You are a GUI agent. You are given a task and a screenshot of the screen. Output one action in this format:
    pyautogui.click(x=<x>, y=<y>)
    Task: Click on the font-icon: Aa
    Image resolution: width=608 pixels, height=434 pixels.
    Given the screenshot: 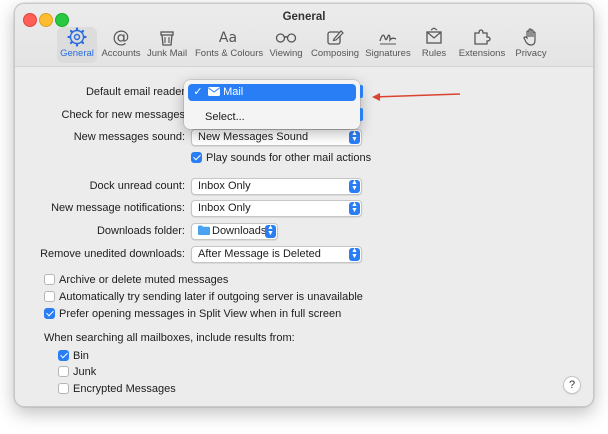 What is the action you would take?
    pyautogui.click(x=228, y=38)
    